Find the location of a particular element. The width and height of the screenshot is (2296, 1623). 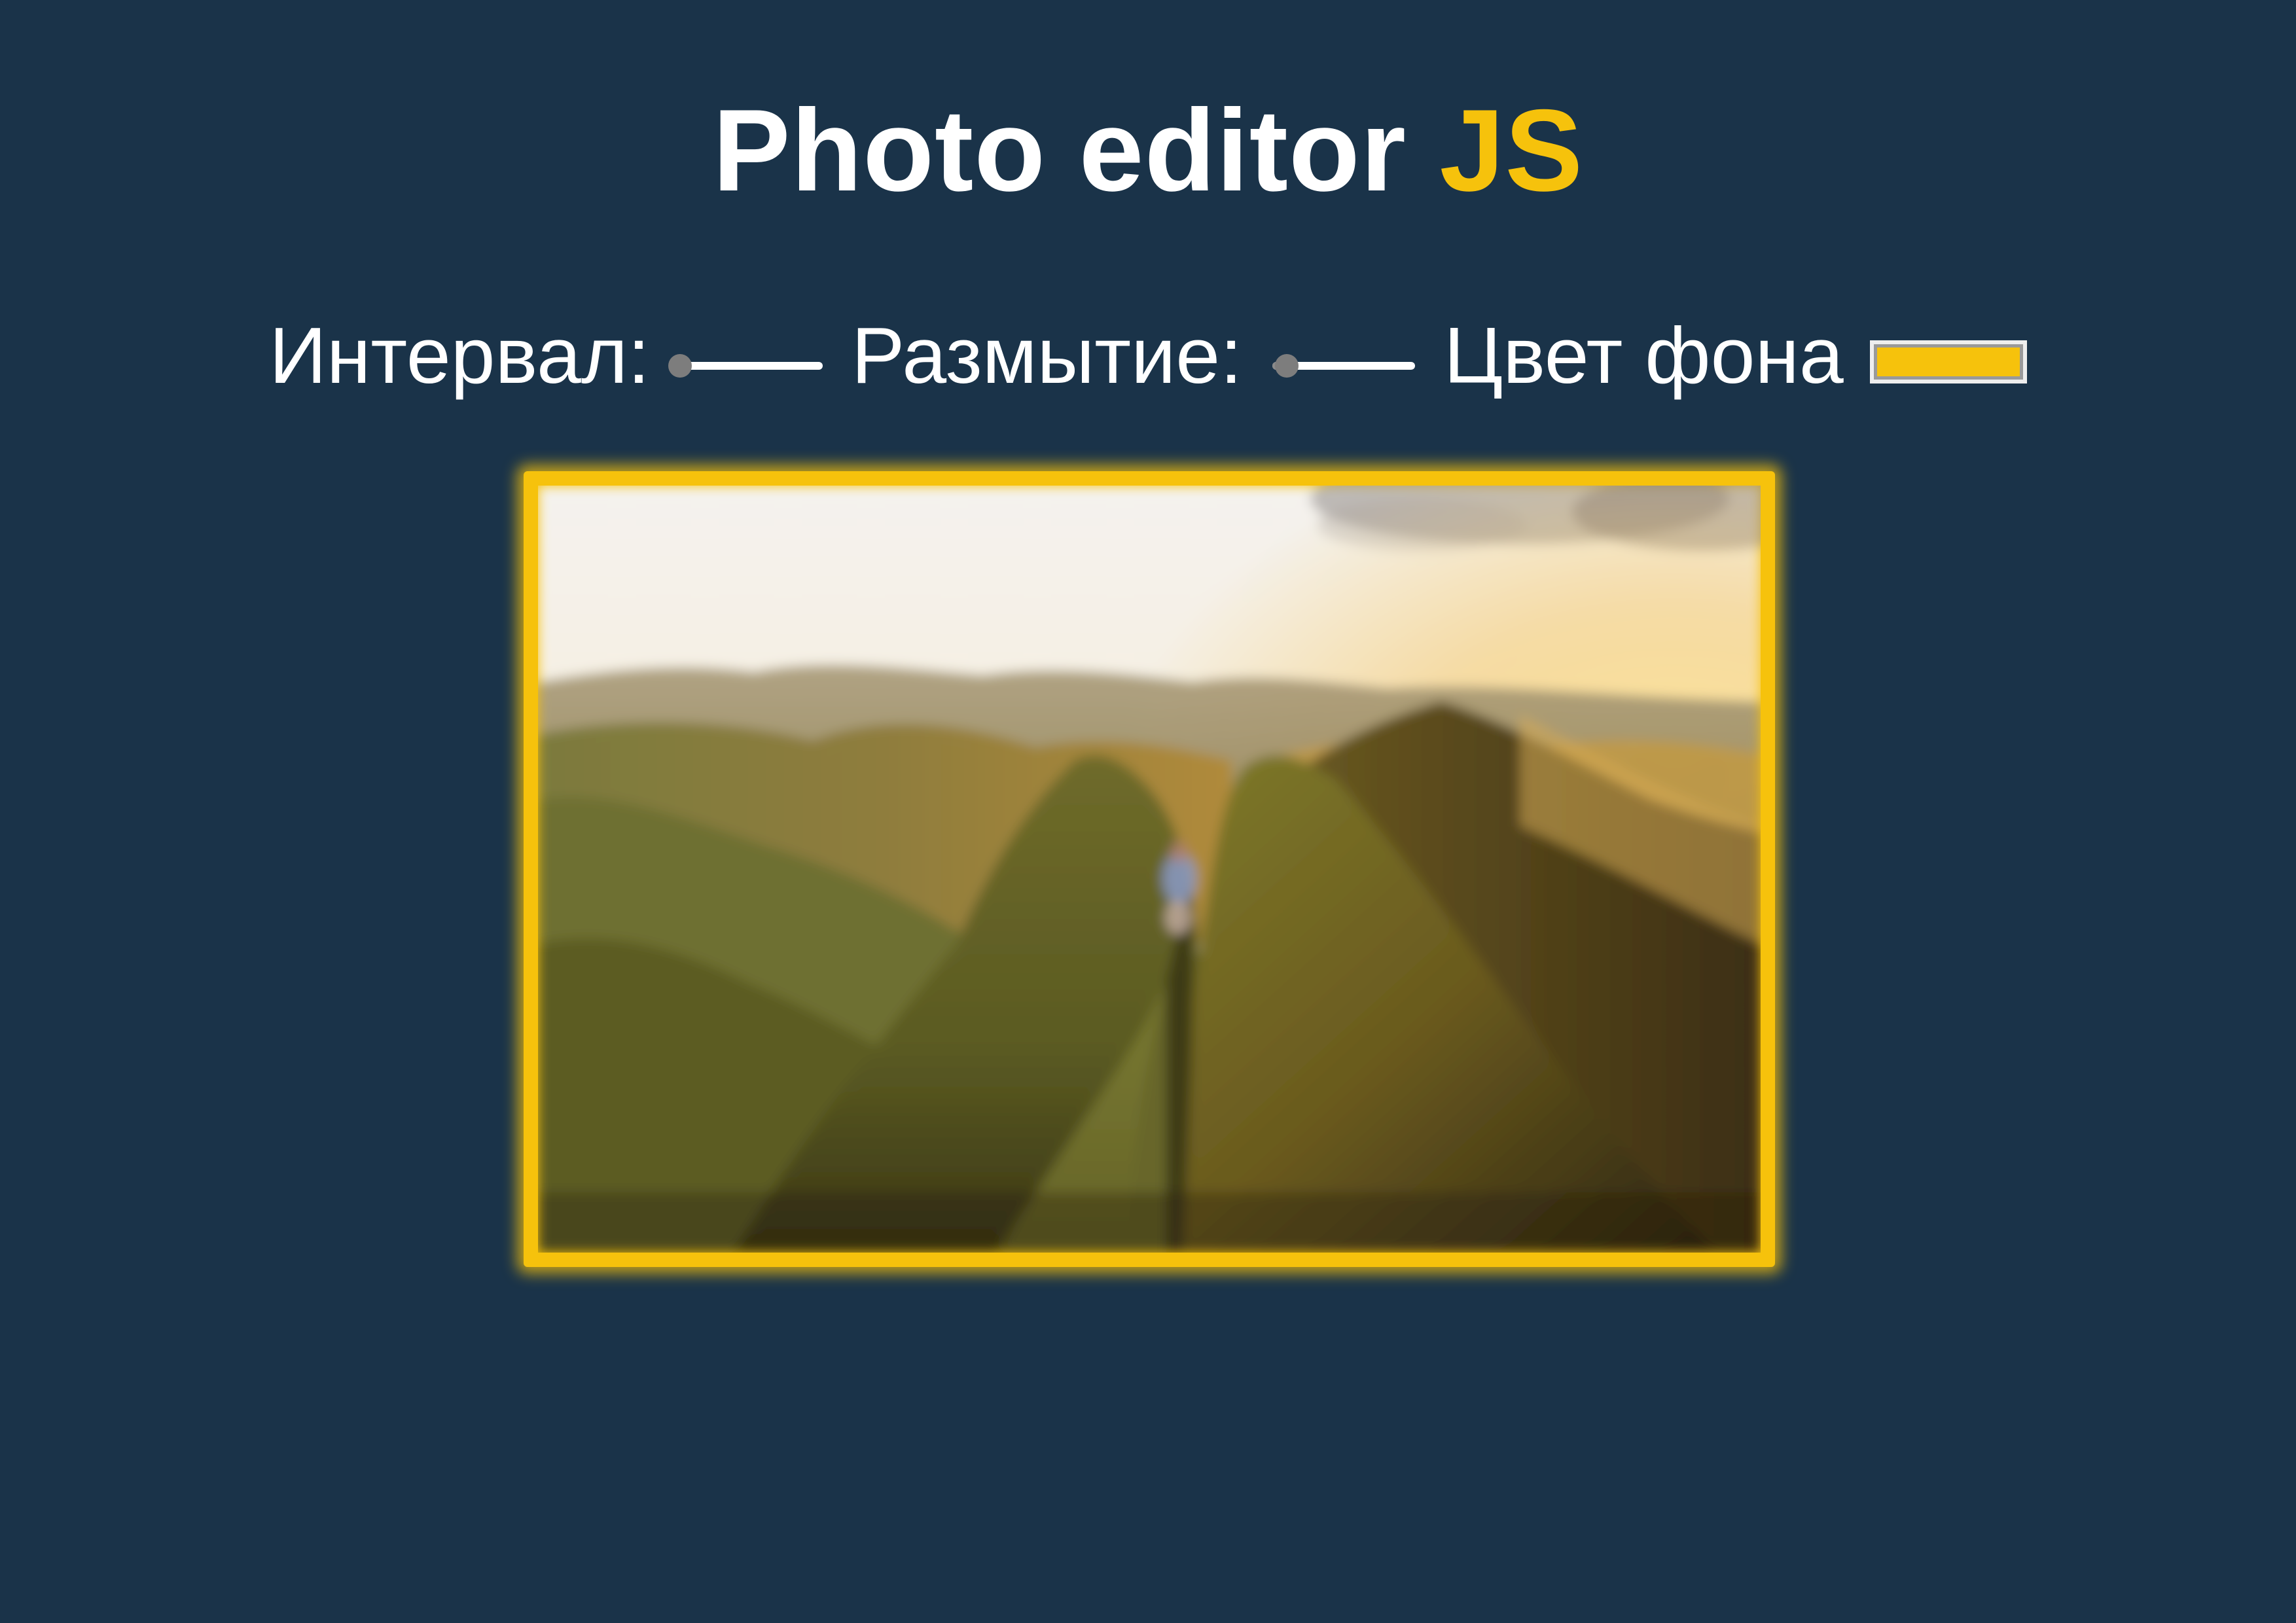

title-main: Photo editor is located at coordinates (1076, 150).